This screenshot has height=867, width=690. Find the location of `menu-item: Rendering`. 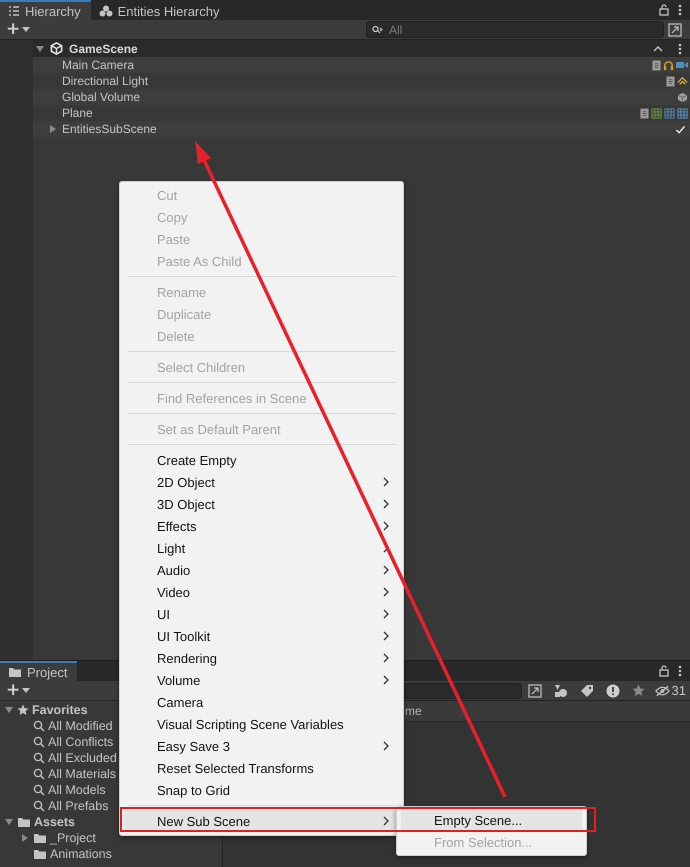

menu-item: Rendering is located at coordinates (261, 658).